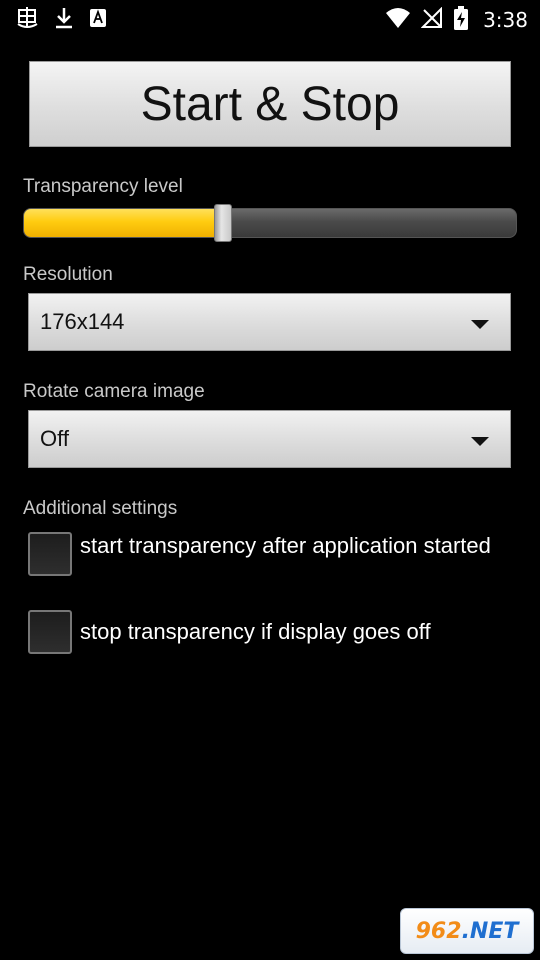 Image resolution: width=540 pixels, height=960 pixels. I want to click on no-signal-icon, so click(431, 19).